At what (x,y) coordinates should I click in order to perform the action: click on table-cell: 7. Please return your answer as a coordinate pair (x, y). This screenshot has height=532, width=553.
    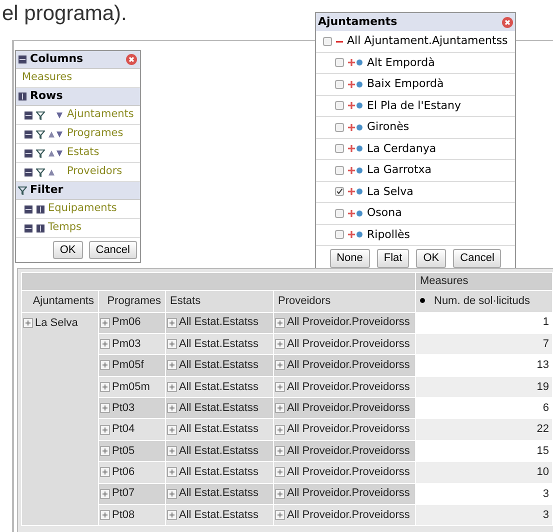
    Looking at the image, I should click on (484, 344).